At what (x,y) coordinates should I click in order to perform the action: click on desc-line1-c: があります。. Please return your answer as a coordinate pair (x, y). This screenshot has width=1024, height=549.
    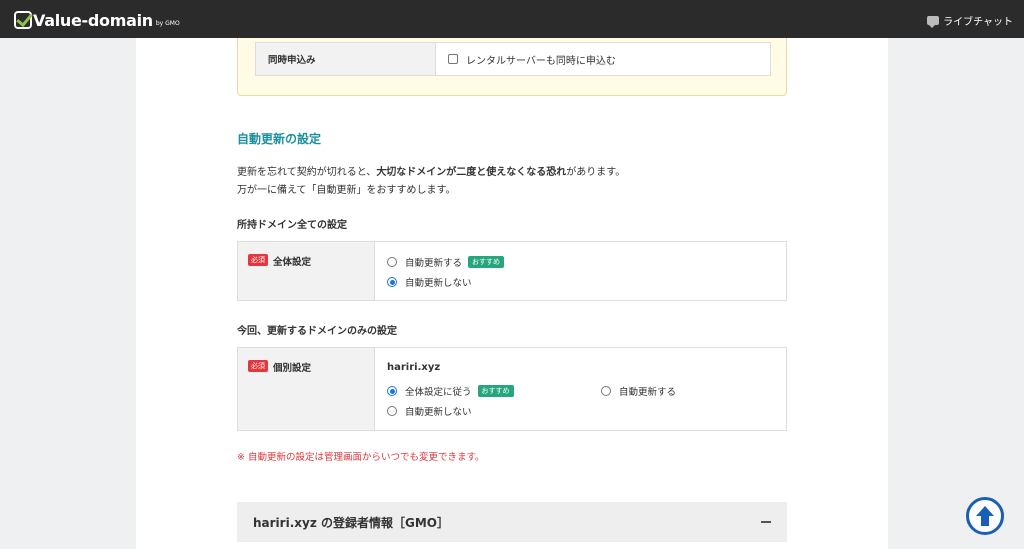
    Looking at the image, I should click on (596, 172).